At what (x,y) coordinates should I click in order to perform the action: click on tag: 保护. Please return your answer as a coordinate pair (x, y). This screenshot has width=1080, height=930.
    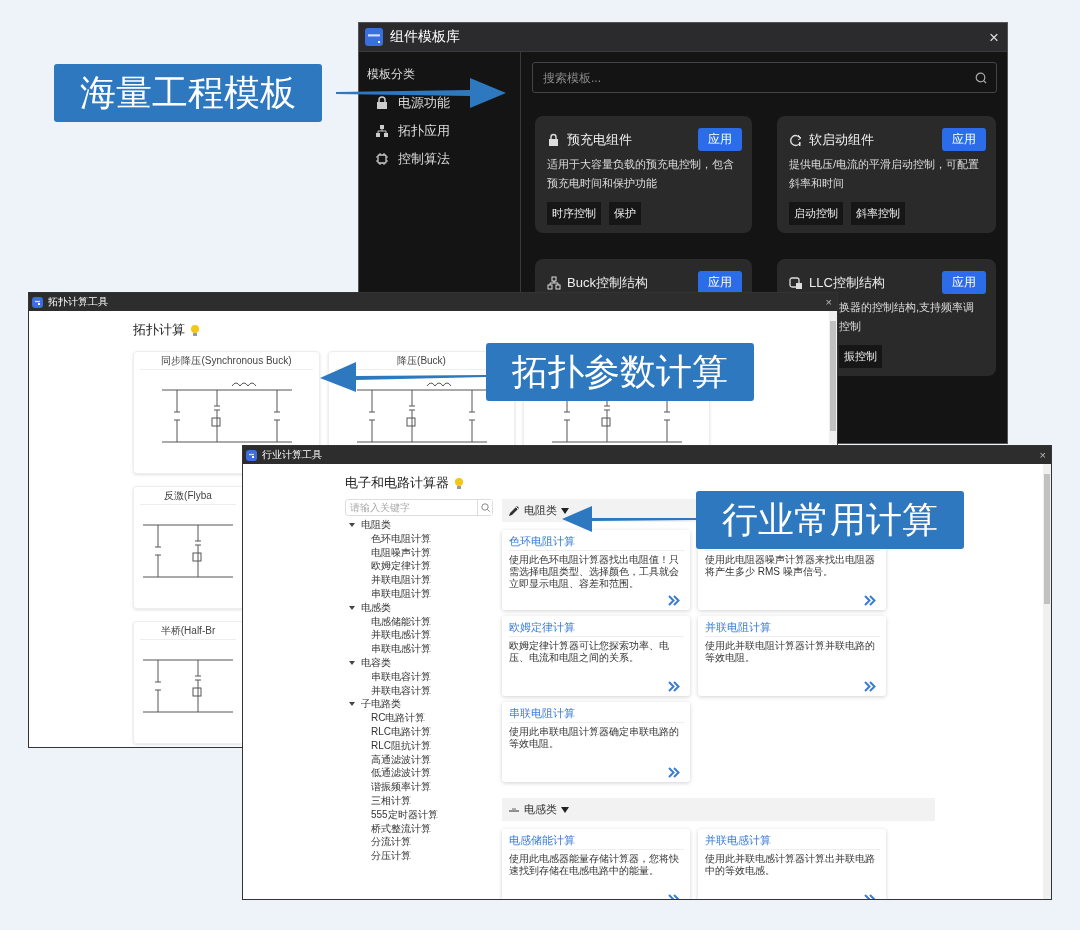
    Looking at the image, I should click on (625, 213).